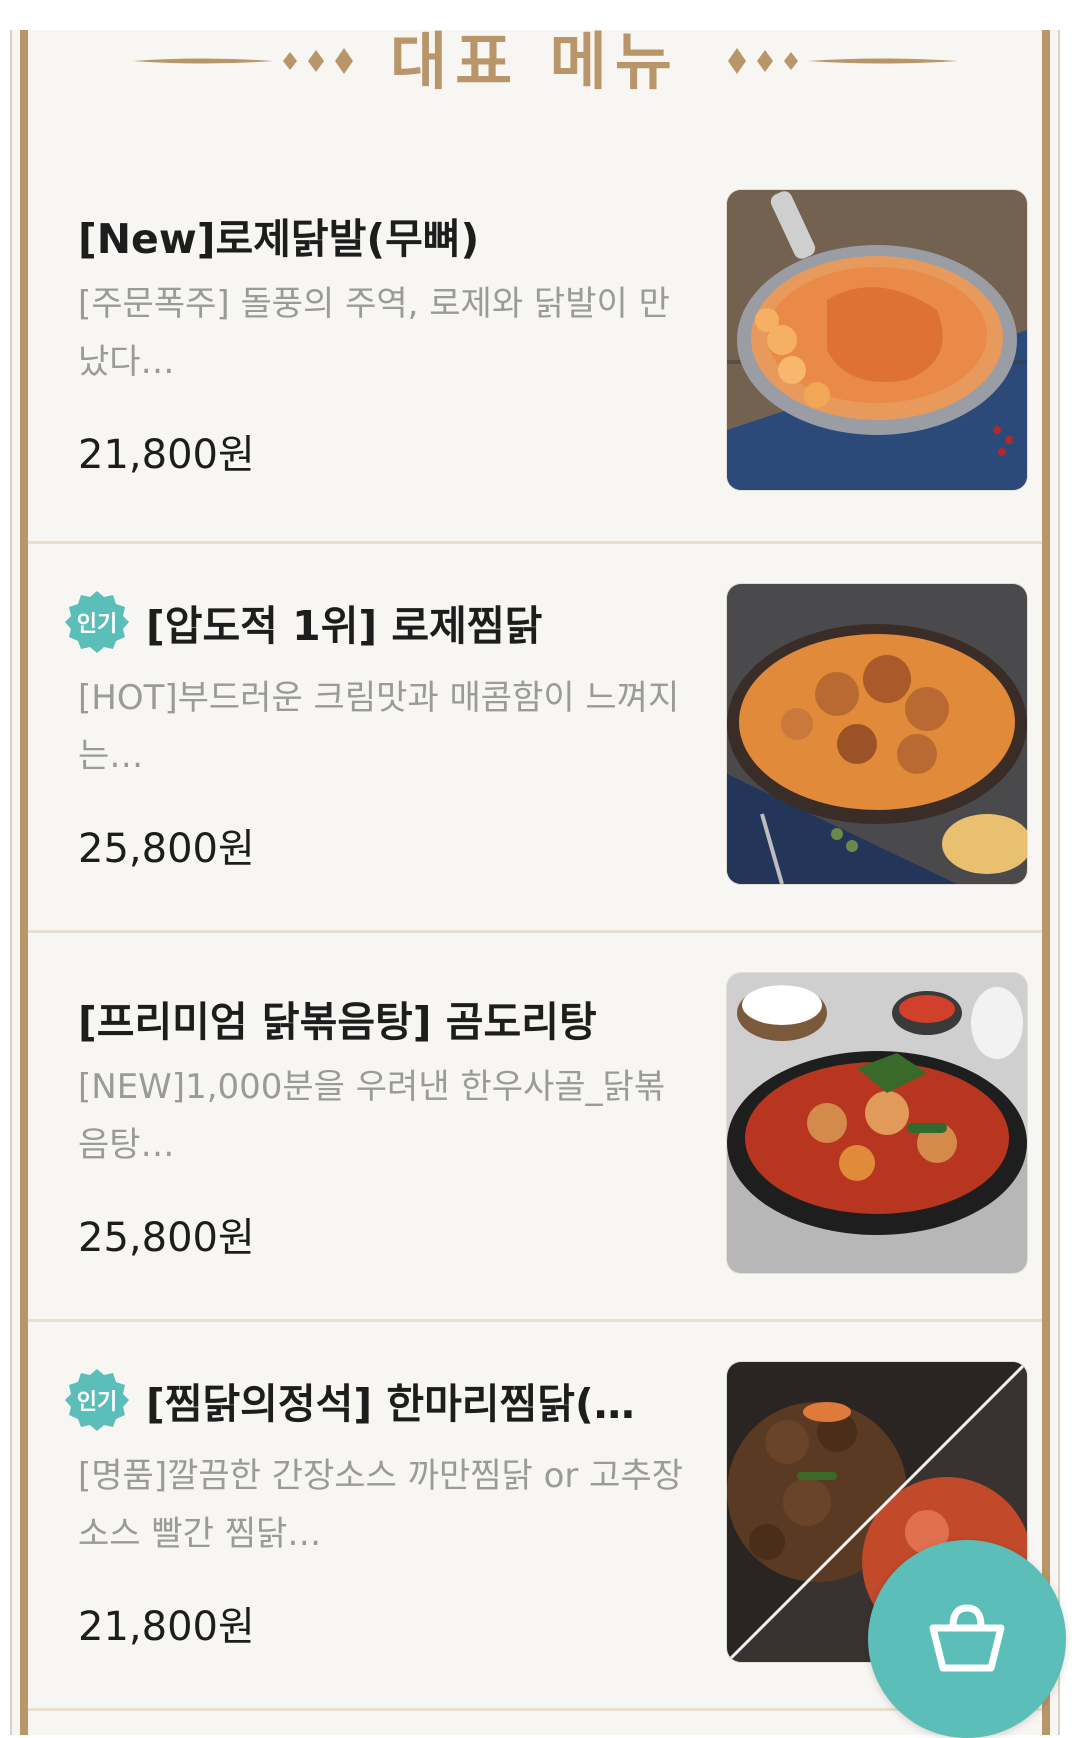 Image resolution: width=1072 pixels, height=1738 pixels. I want to click on rose-chicken-feet-photo, so click(877, 340).